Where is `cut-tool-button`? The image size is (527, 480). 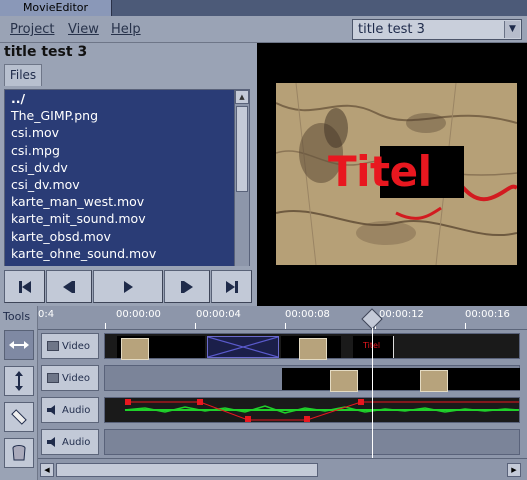 cut-tool-button is located at coordinates (19, 417).